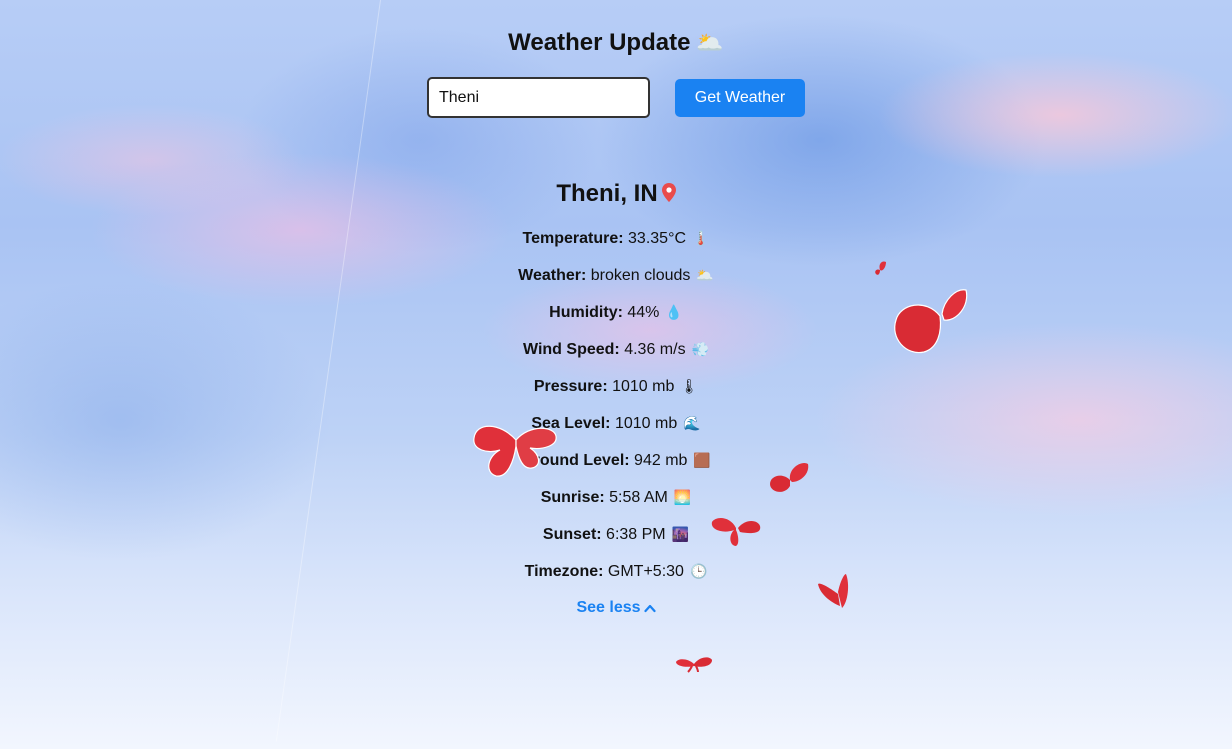 The height and width of the screenshot is (749, 1232). Describe the element at coordinates (692, 423) in the screenshot. I see `wave-icon: 🌊` at that location.